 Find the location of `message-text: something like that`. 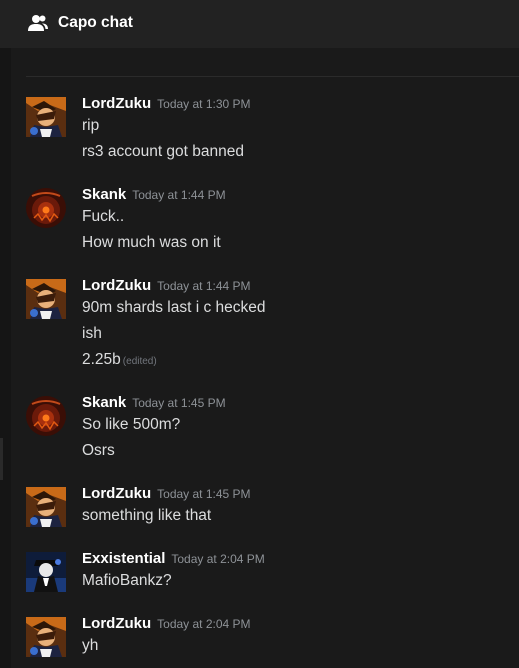

message-text: something like that is located at coordinates (146, 516).